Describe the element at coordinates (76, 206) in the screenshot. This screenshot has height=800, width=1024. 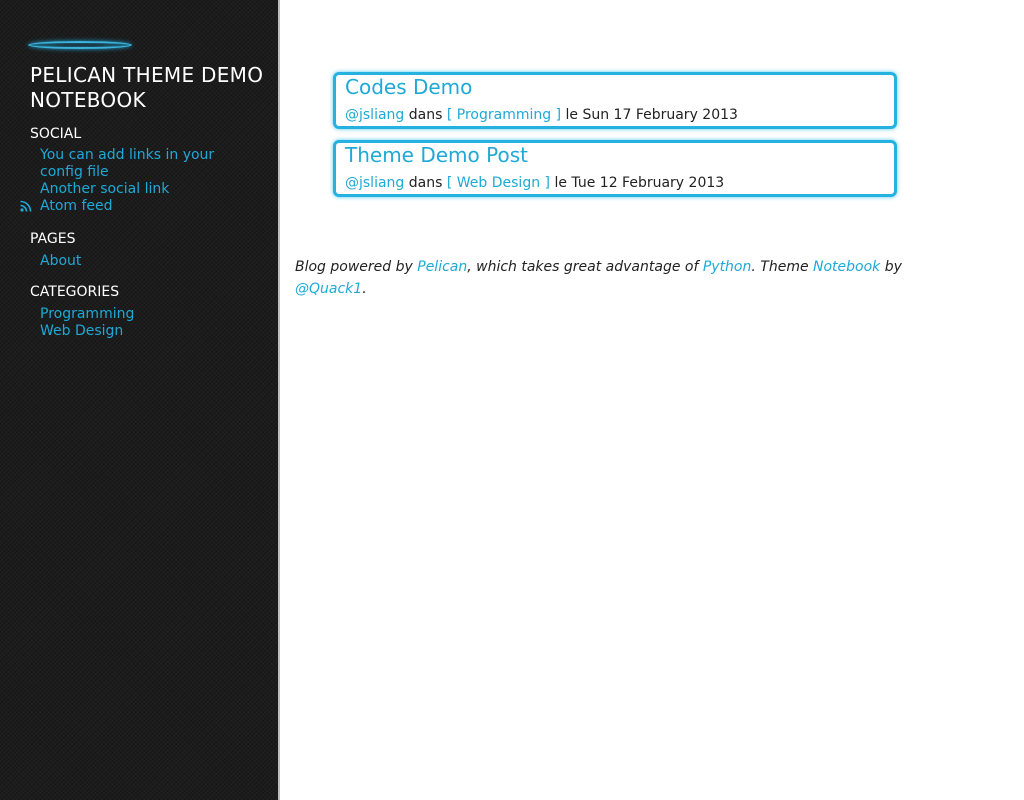
I see `atom-feed-label: Atom feed` at that location.